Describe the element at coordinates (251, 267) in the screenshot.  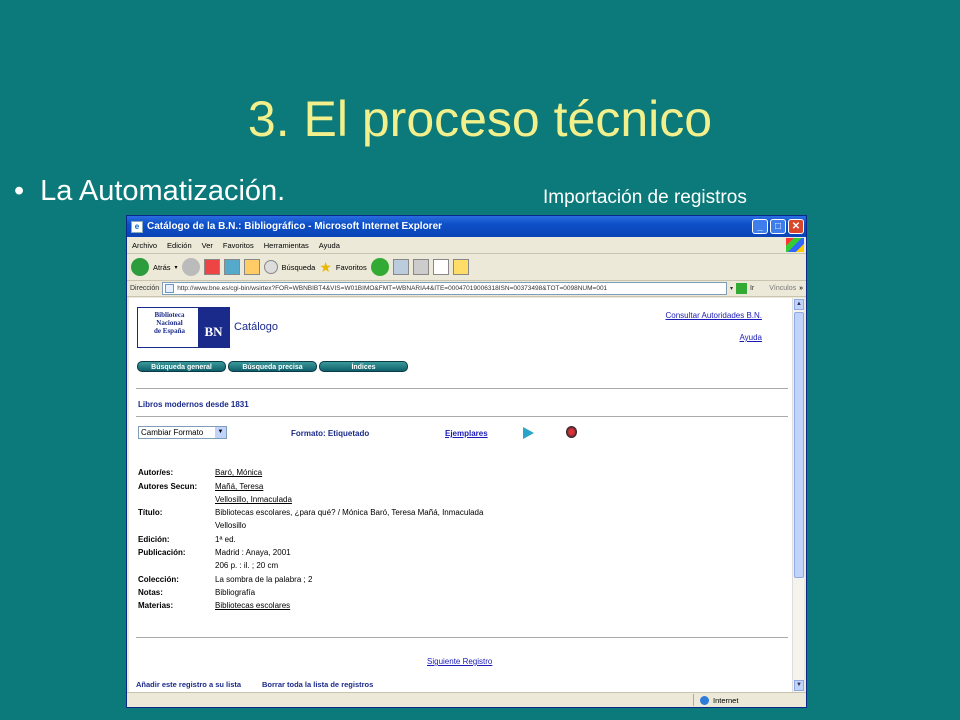
I see `home-icon` at that location.